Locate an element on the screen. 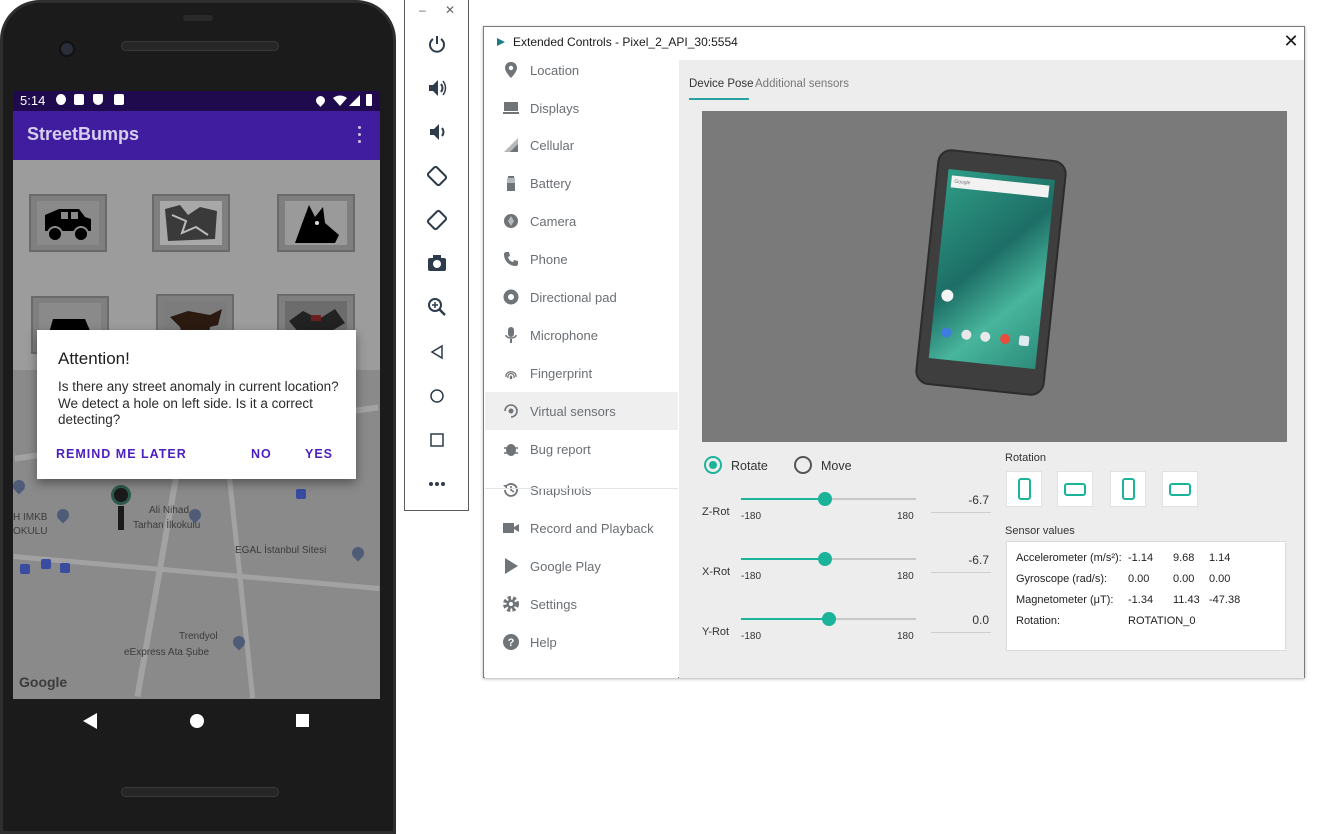 This screenshot has width=1338, height=834. sensor-name: Accelerometer (m/s²): is located at coordinates (1069, 558).